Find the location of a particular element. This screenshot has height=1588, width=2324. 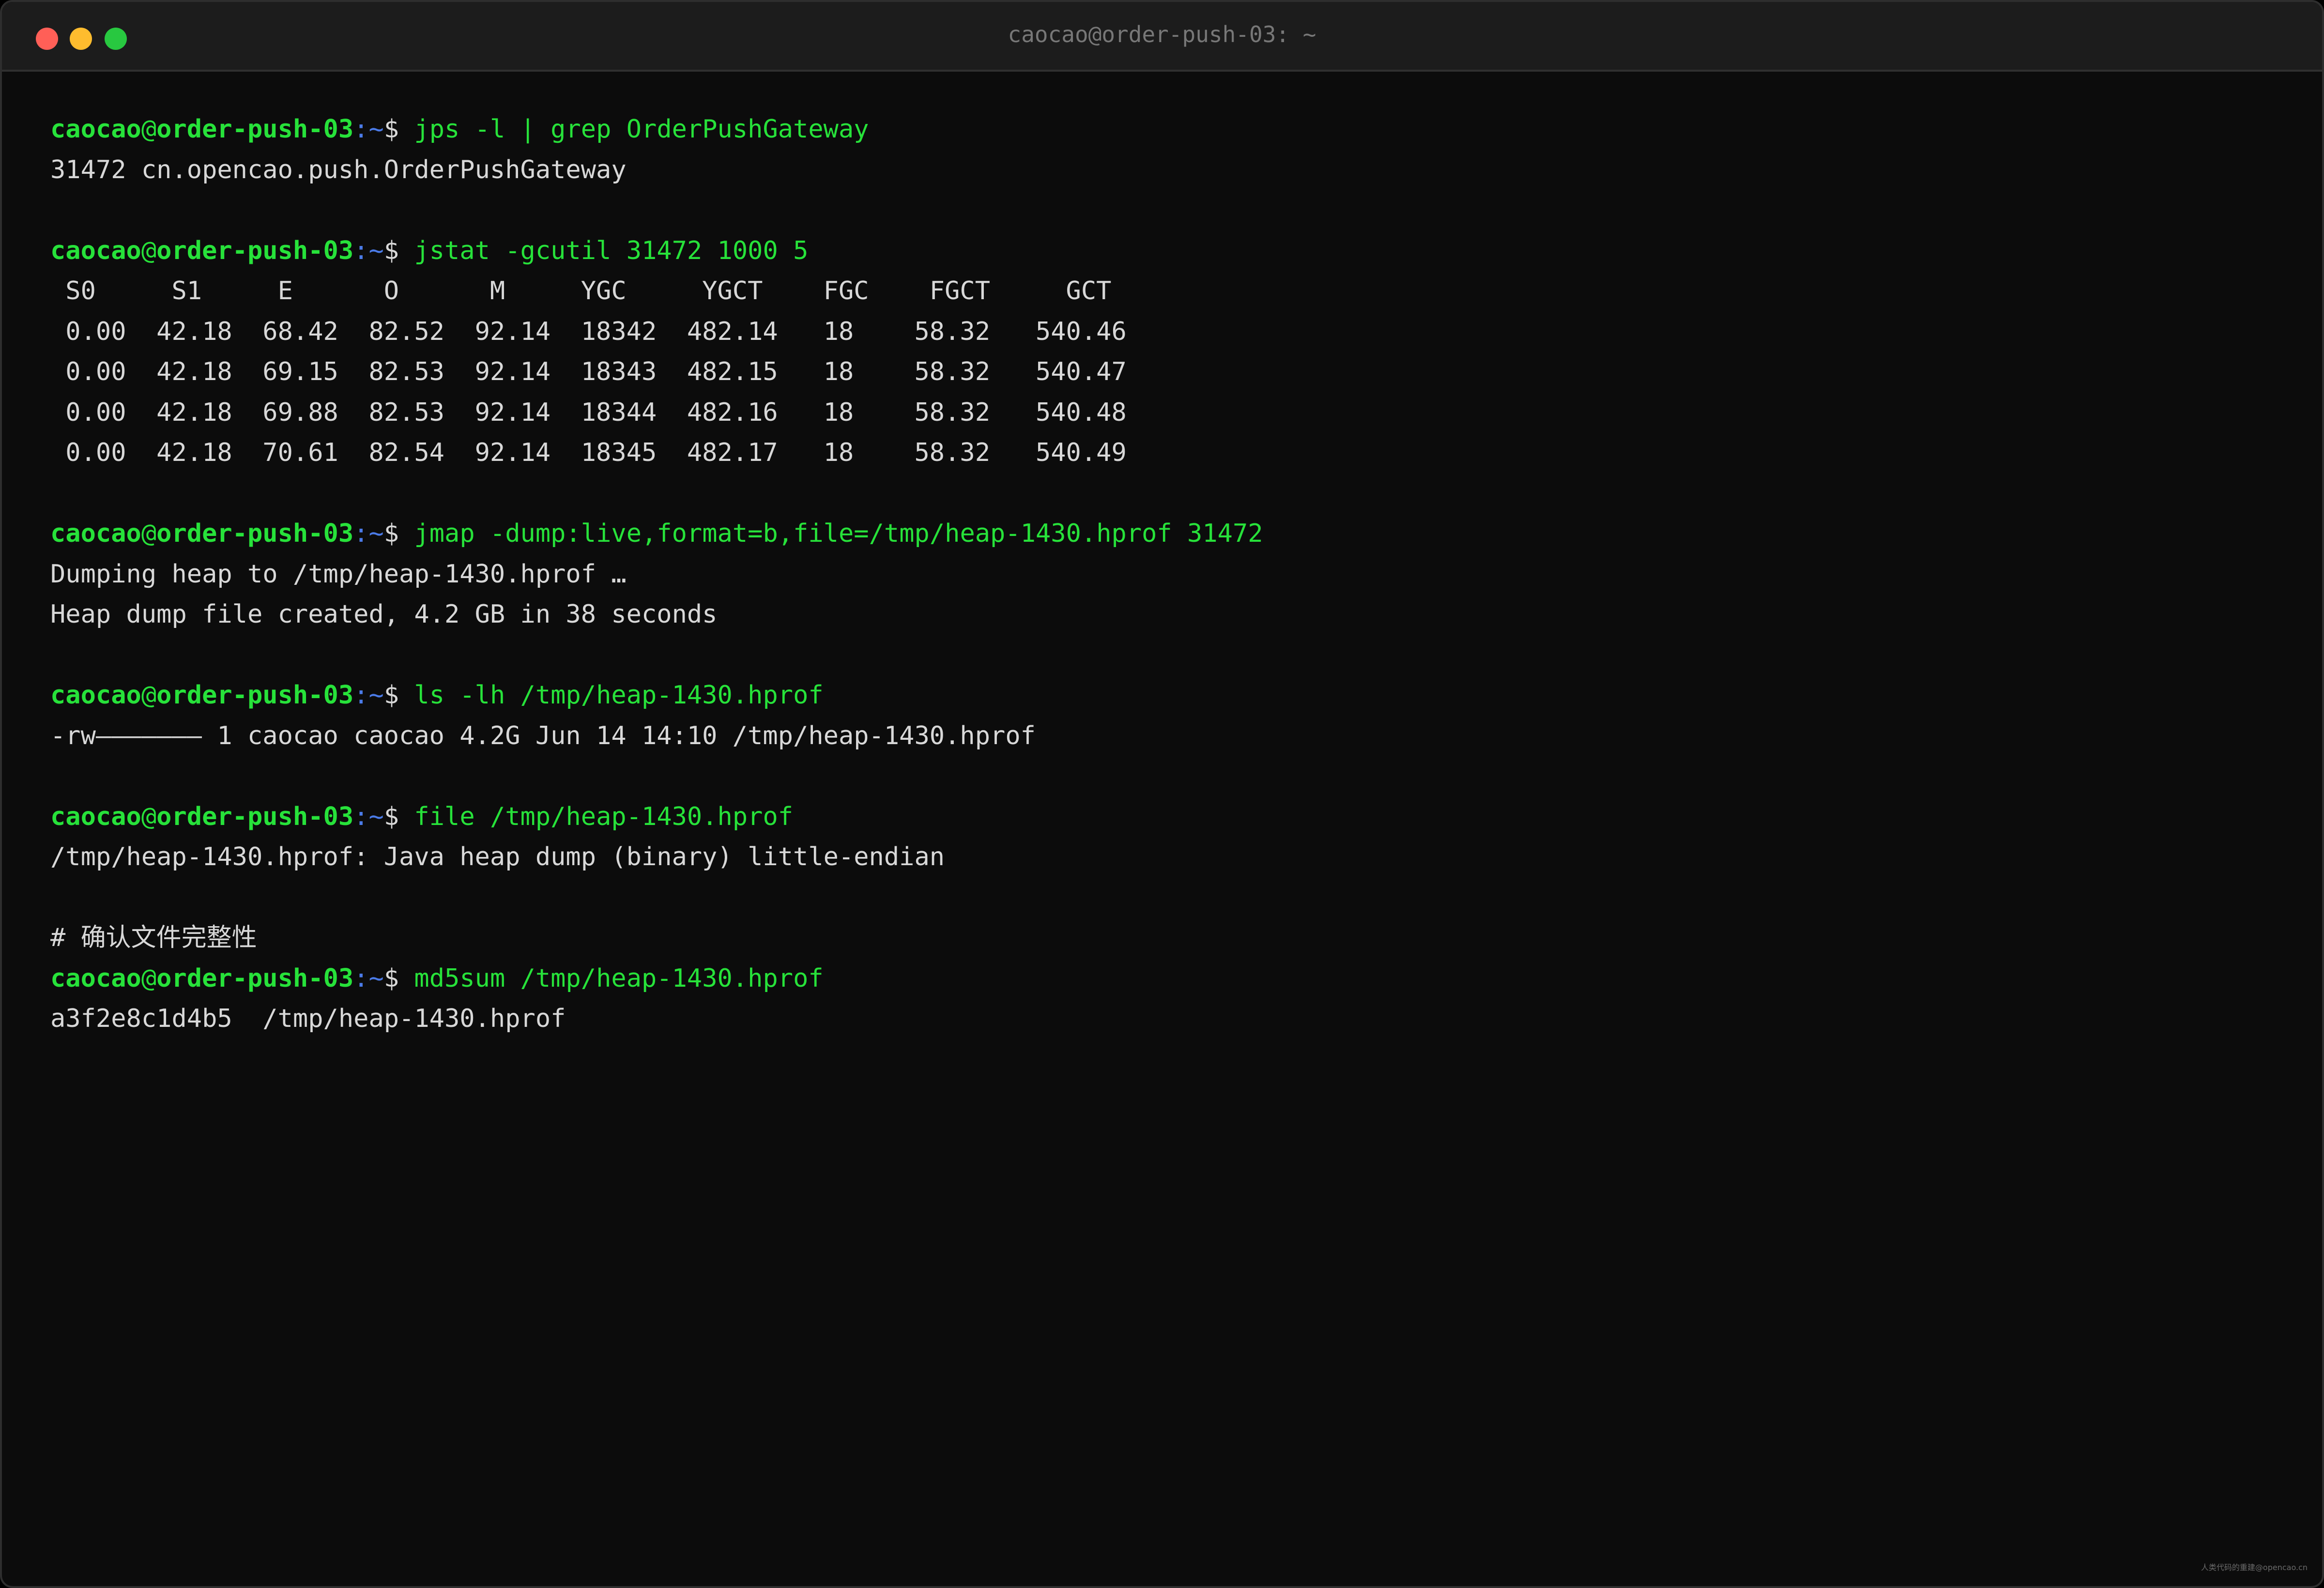

command-text: ls -lh /tmp/heap-1430.hprof is located at coordinates (619, 695).